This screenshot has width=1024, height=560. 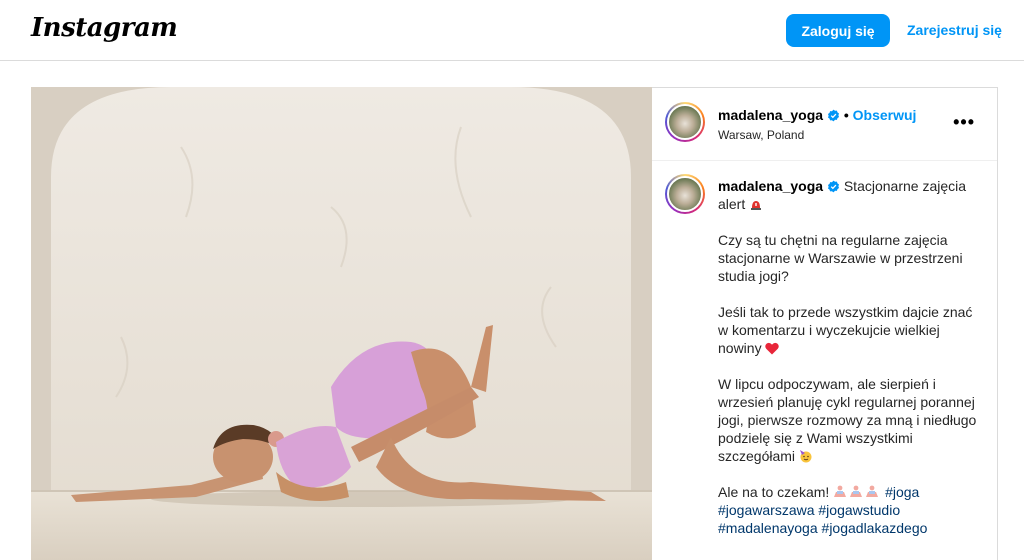 What do you see at coordinates (875, 528) in the screenshot?
I see `hashtag-link: #jogadlakazdego` at bounding box center [875, 528].